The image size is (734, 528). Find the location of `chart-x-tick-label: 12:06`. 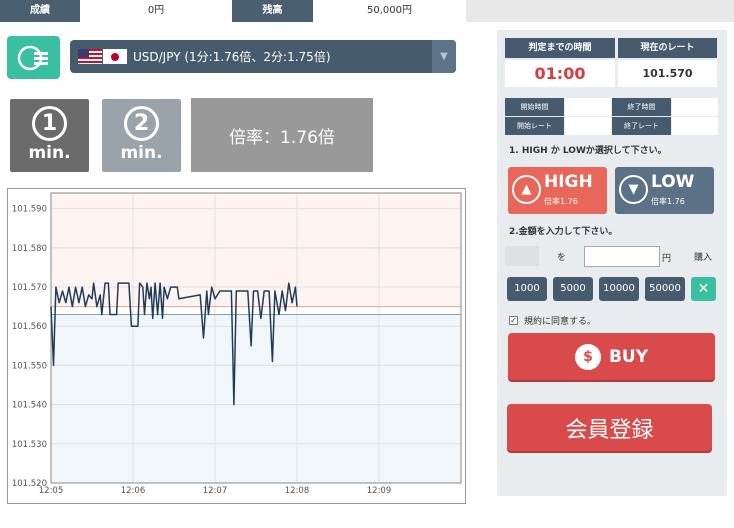

chart-x-tick-label: 12:06 is located at coordinates (133, 491).